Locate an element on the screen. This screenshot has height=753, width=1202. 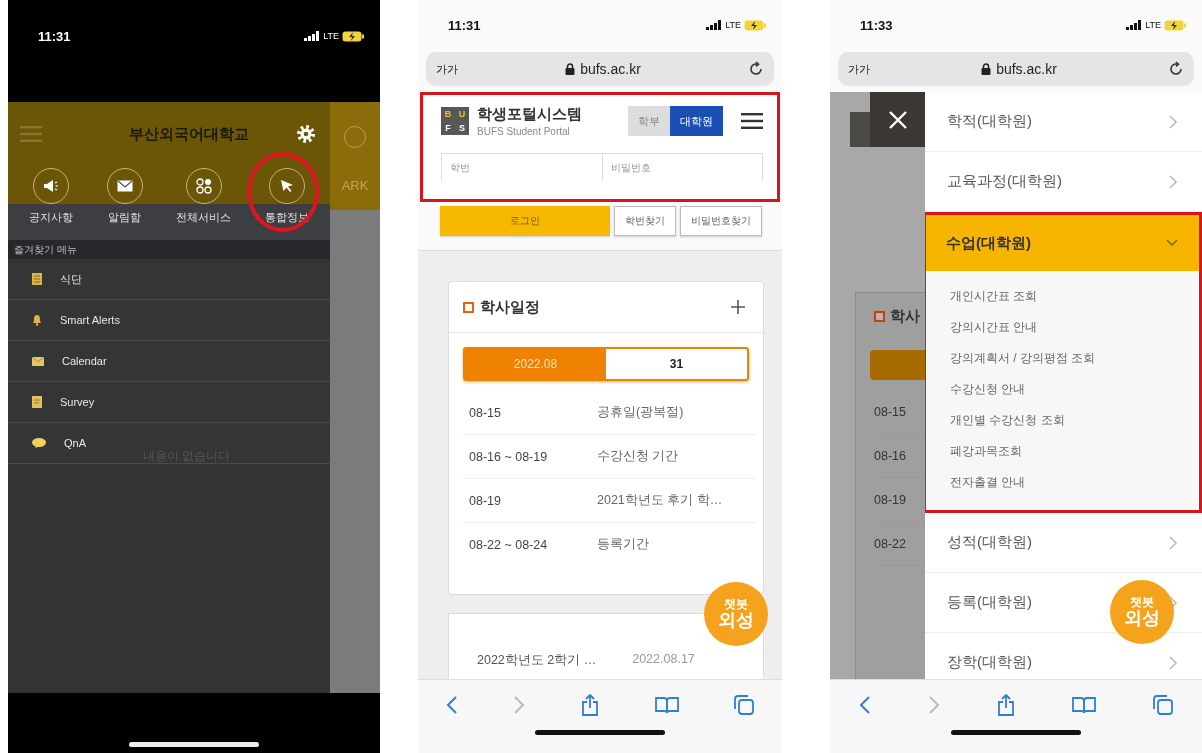
close-icon is located at coordinates (897, 119).